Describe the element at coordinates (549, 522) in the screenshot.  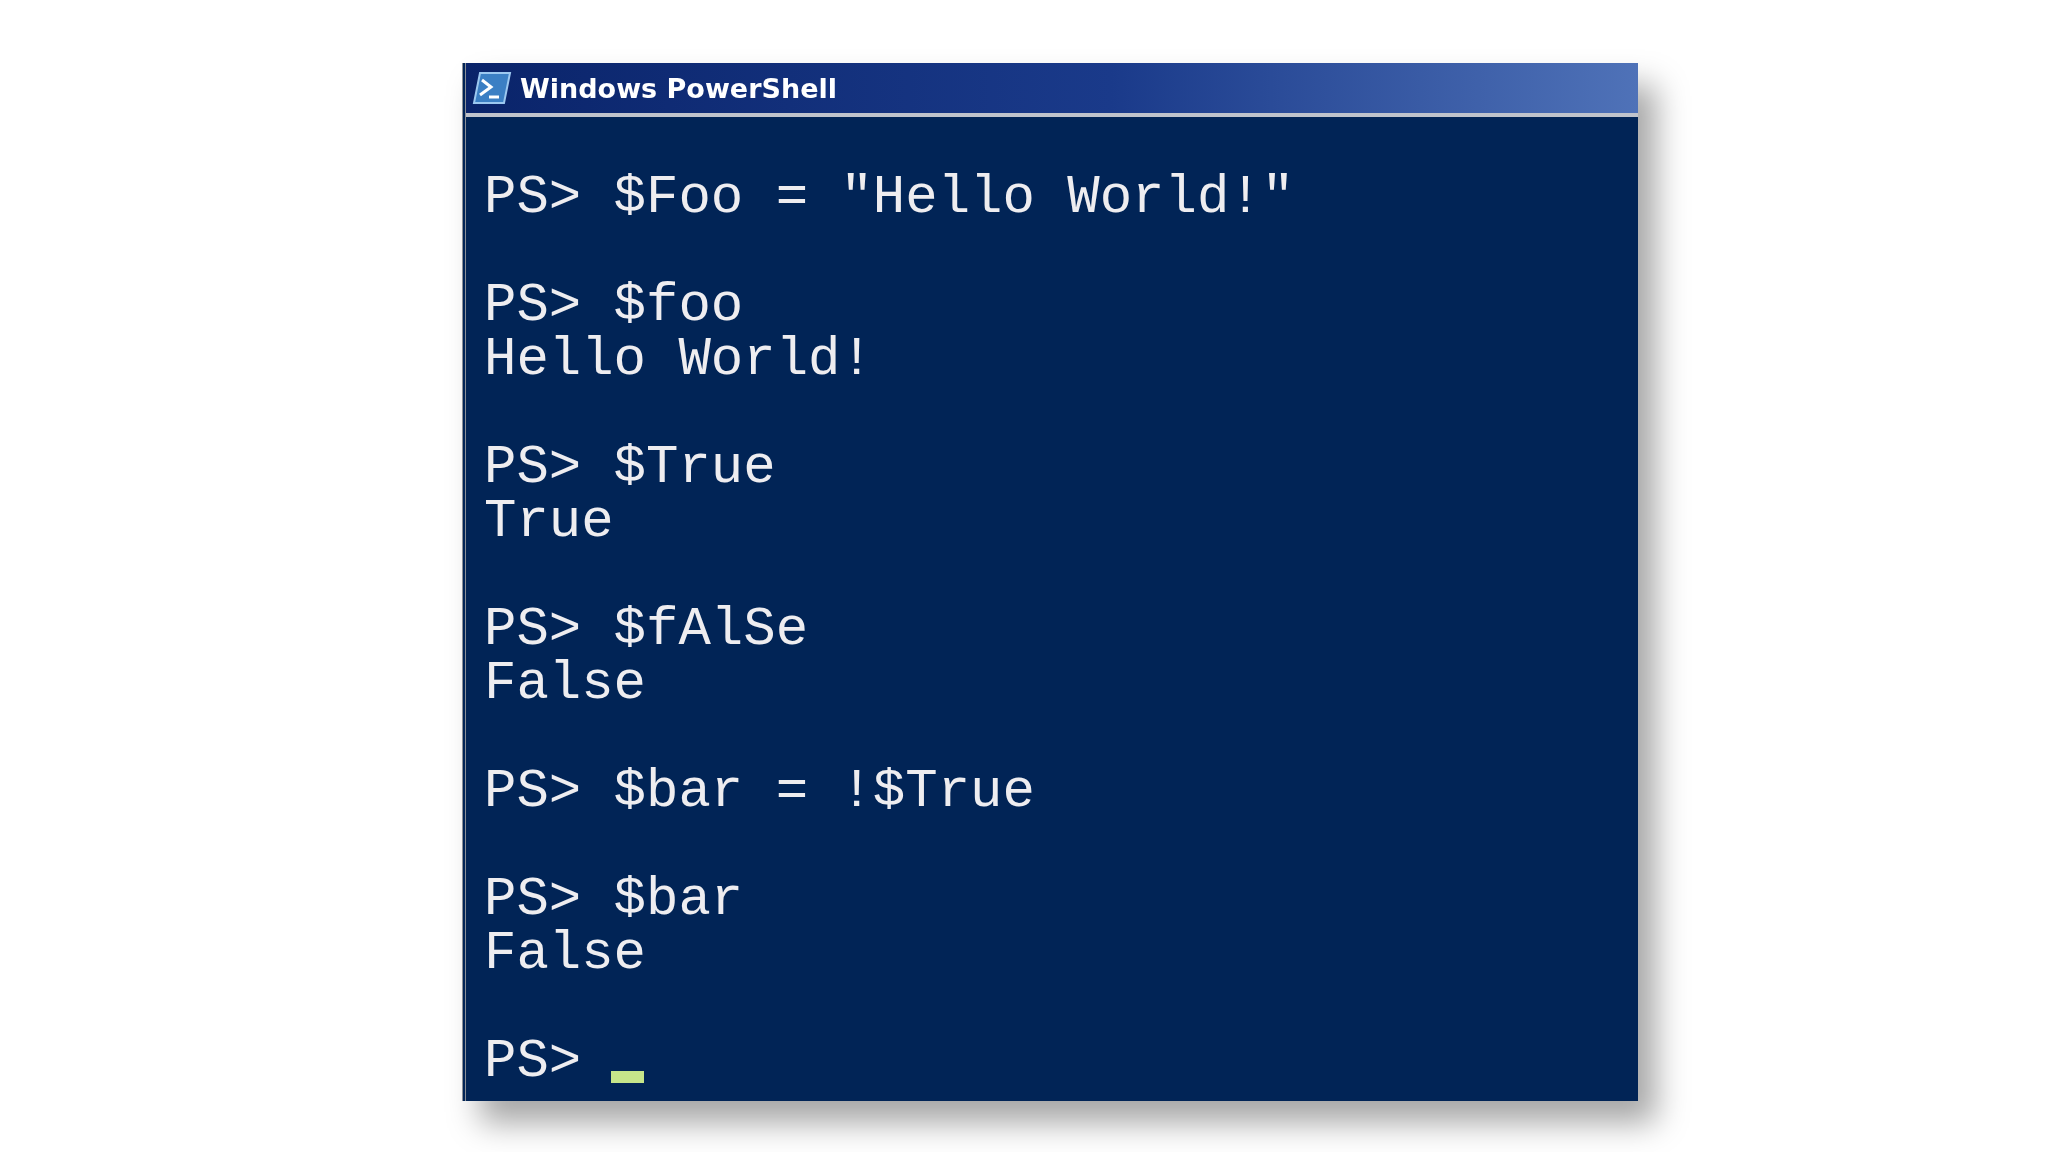
I see `output-line: True` at that location.